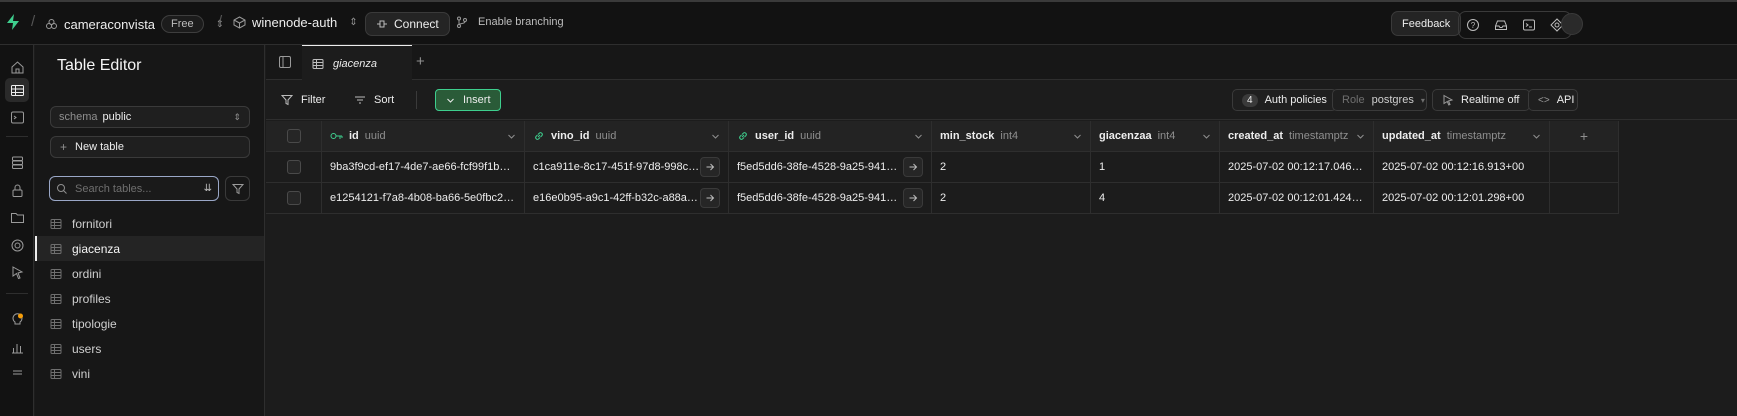 The height and width of the screenshot is (416, 1737). Describe the element at coordinates (1155, 198) in the screenshot. I see `cell-giacenzaa: 4` at that location.